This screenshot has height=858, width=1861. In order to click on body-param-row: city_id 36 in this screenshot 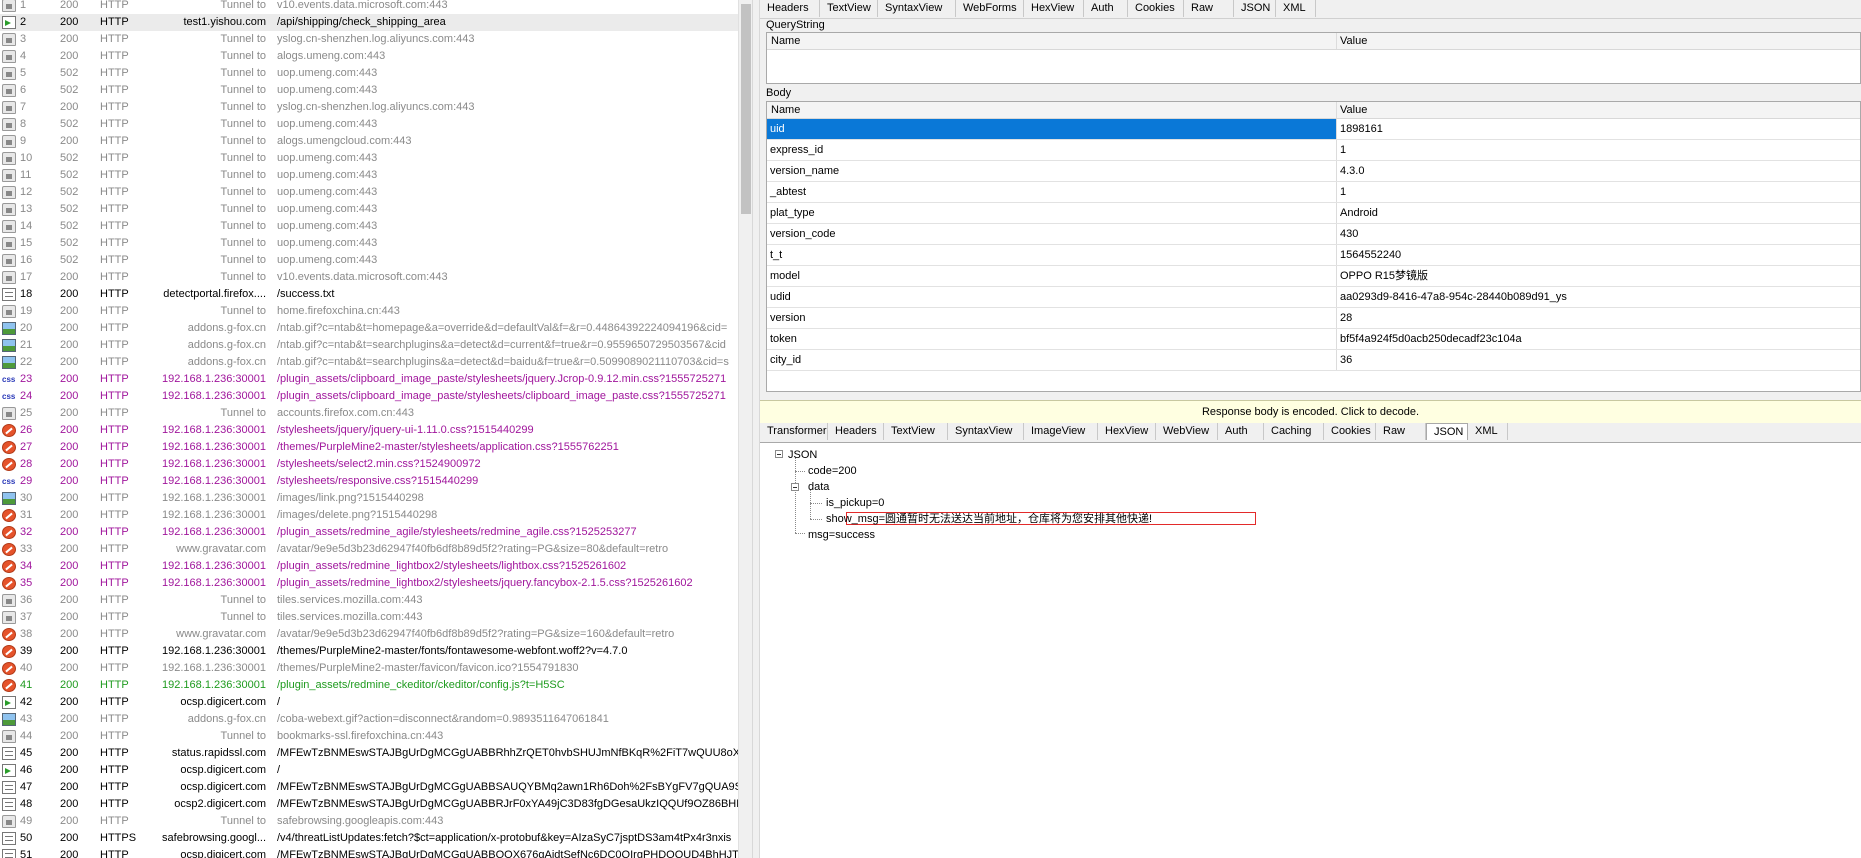, I will do `click(1313, 360)`.